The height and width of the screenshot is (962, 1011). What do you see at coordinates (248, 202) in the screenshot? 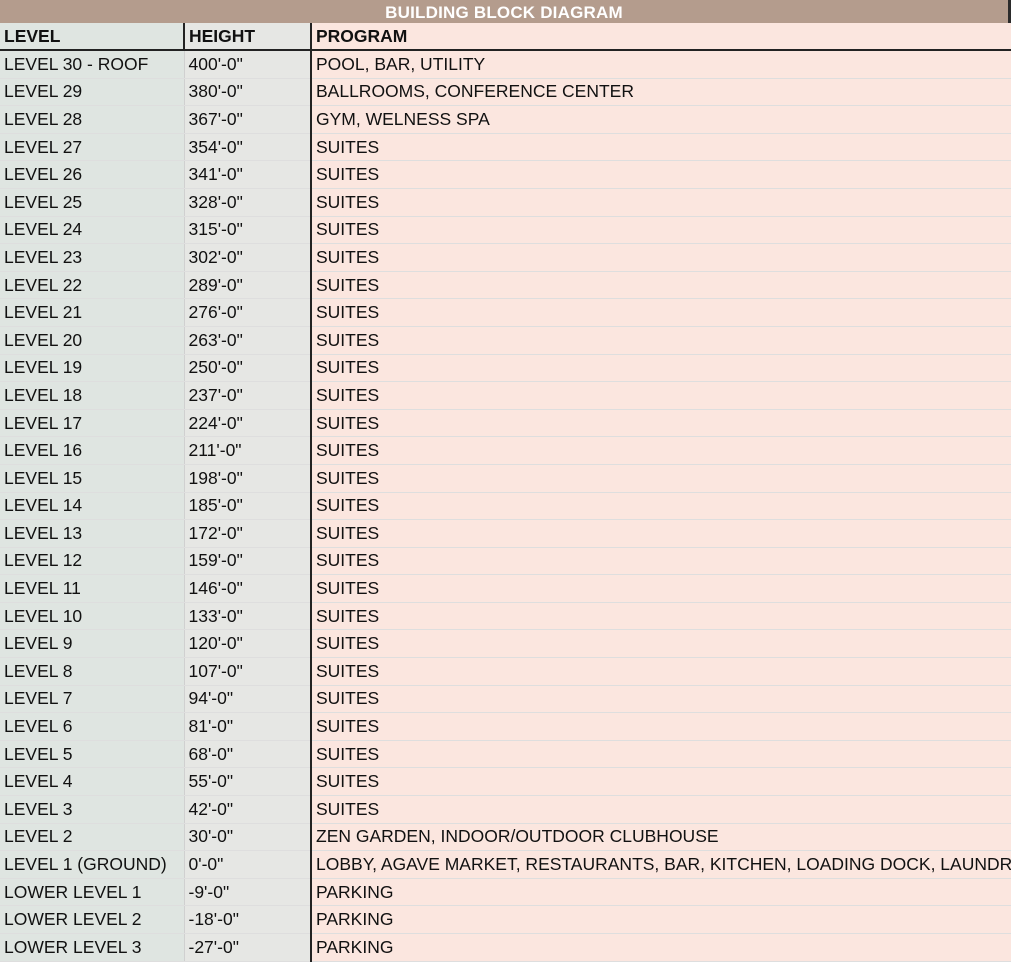
I see `height-cell: 328'-0"` at bounding box center [248, 202].